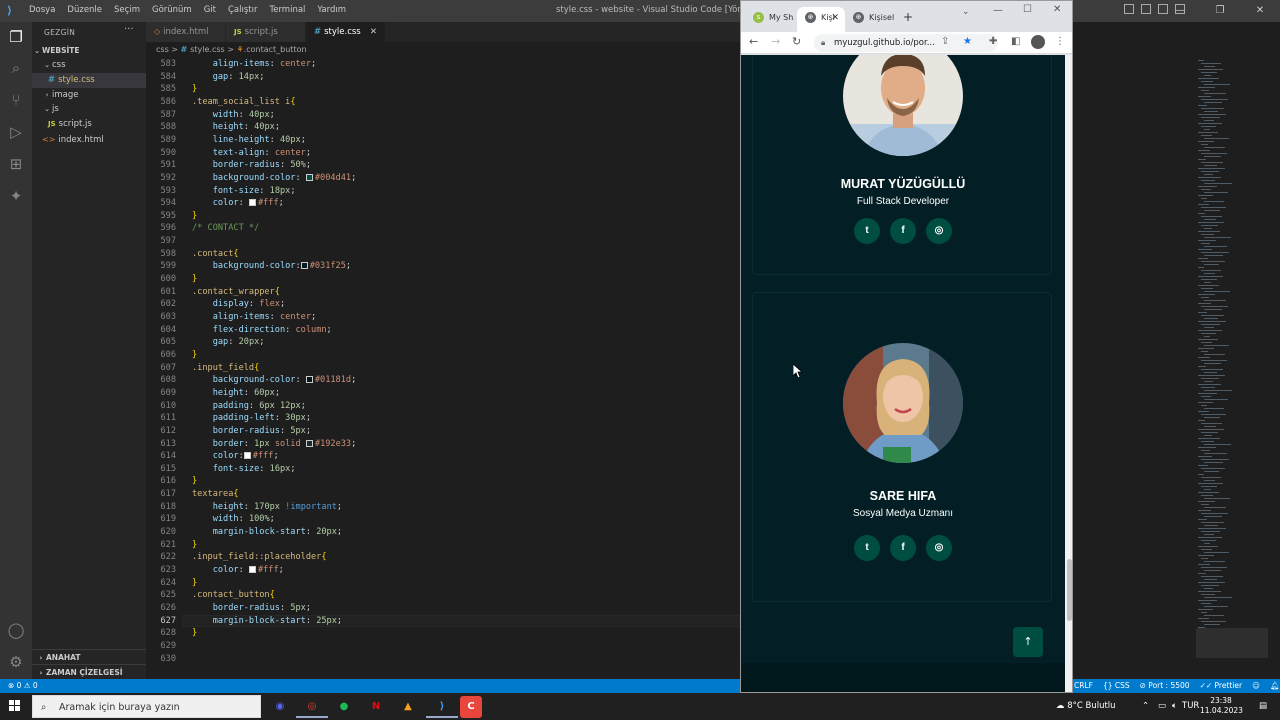  Describe the element at coordinates (267, 507) in the screenshot. I see `code-line: height: 170px !important;` at that location.